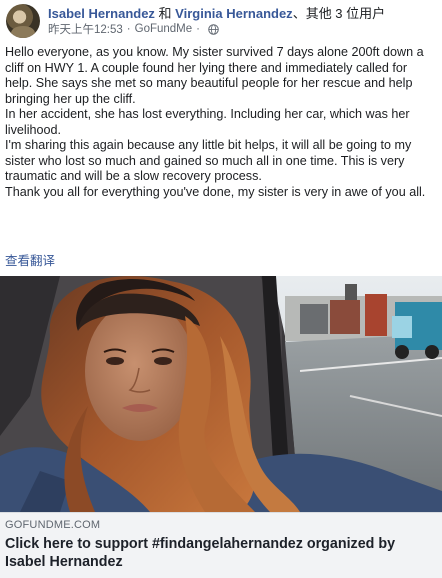 The height and width of the screenshot is (578, 442). I want to click on see-translation-link: 查看翻译, so click(30, 259).